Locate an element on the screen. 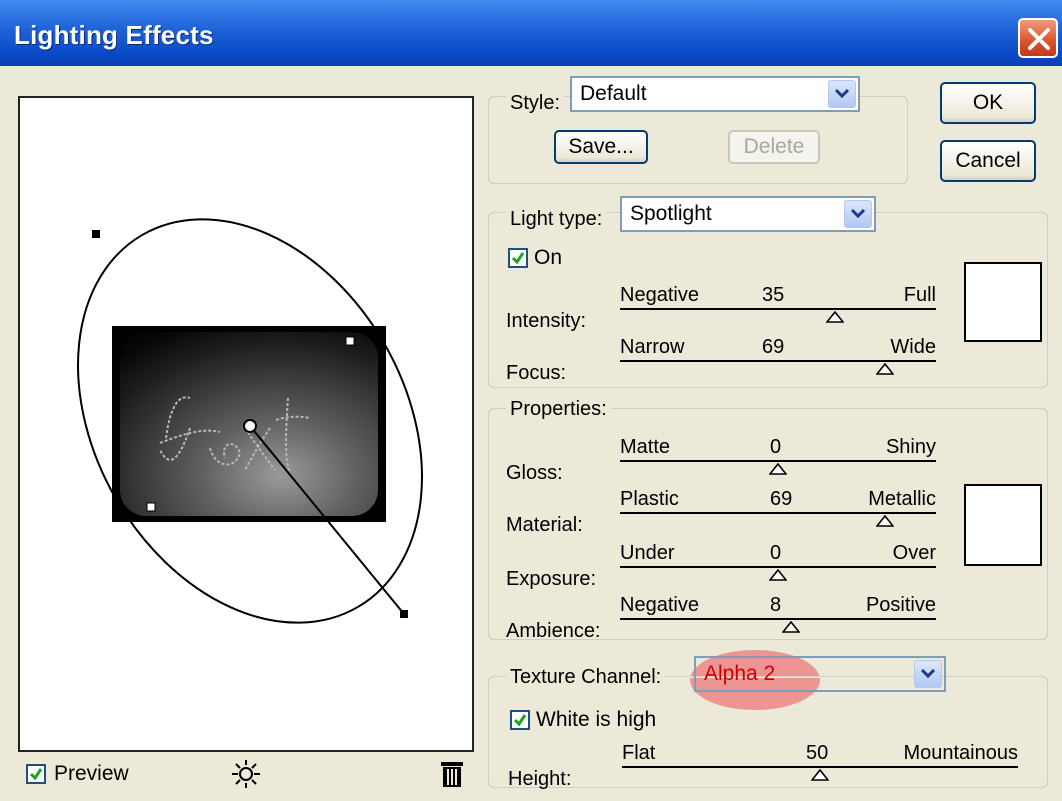 The image size is (1062, 801). add-light-icon is located at coordinates (246, 774).